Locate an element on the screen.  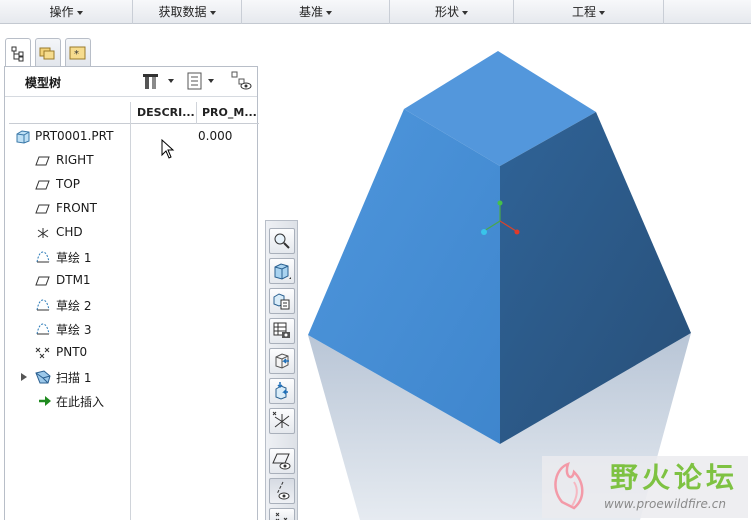
coordinate-system-display-button is located at coordinates (282, 421).